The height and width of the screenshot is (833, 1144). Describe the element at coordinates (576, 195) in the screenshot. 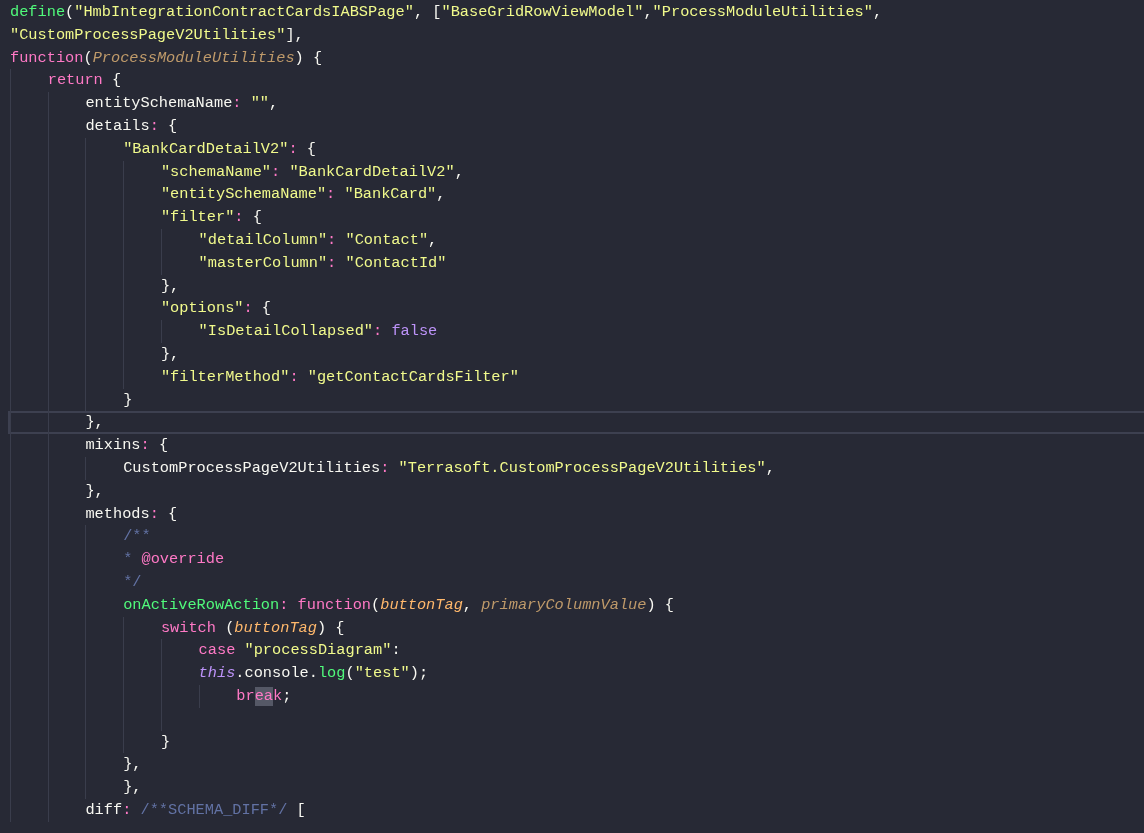

I see `code-line: "entitySchemaName": "BankCard",` at that location.